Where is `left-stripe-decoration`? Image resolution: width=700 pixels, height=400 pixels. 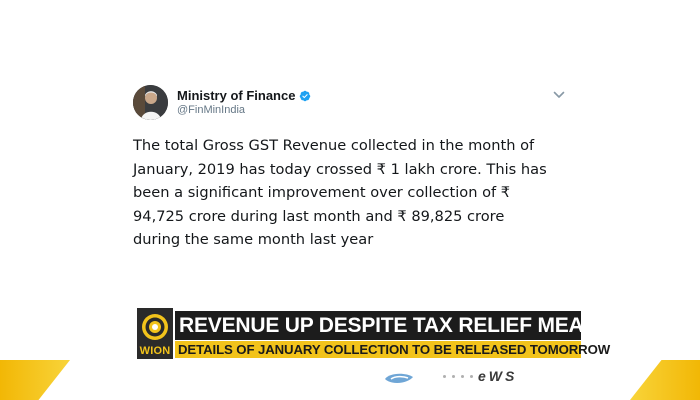
left-stripe-decoration is located at coordinates (35, 380).